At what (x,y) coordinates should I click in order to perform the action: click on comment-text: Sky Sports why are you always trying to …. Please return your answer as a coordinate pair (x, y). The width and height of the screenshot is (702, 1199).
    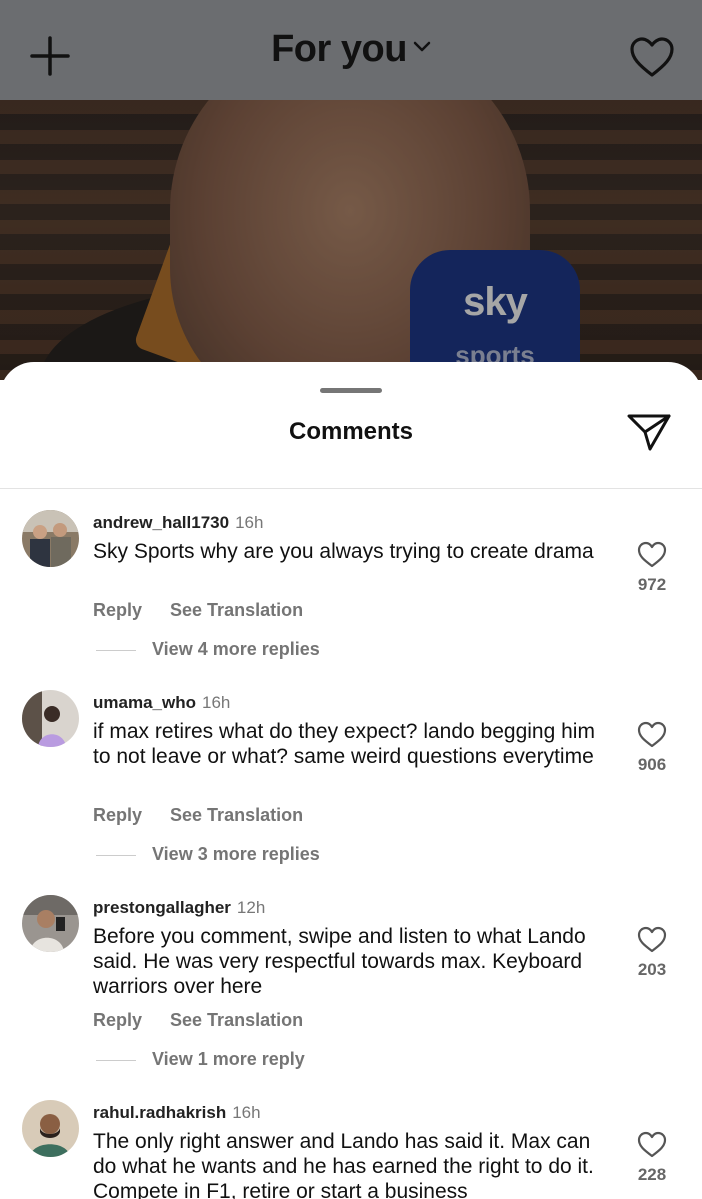
    Looking at the image, I should click on (343, 551).